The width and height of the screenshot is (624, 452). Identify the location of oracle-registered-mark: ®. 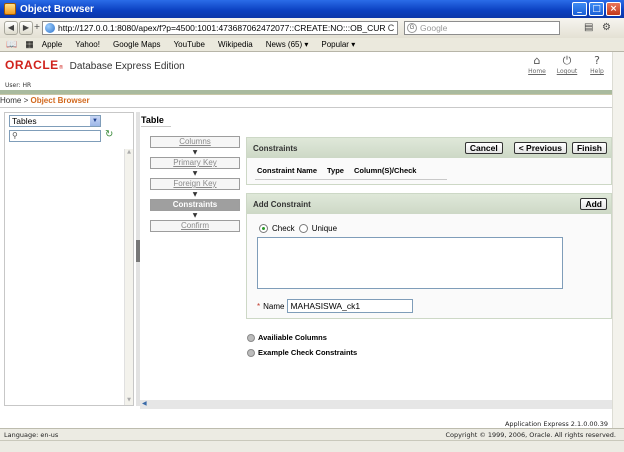
(61, 68).